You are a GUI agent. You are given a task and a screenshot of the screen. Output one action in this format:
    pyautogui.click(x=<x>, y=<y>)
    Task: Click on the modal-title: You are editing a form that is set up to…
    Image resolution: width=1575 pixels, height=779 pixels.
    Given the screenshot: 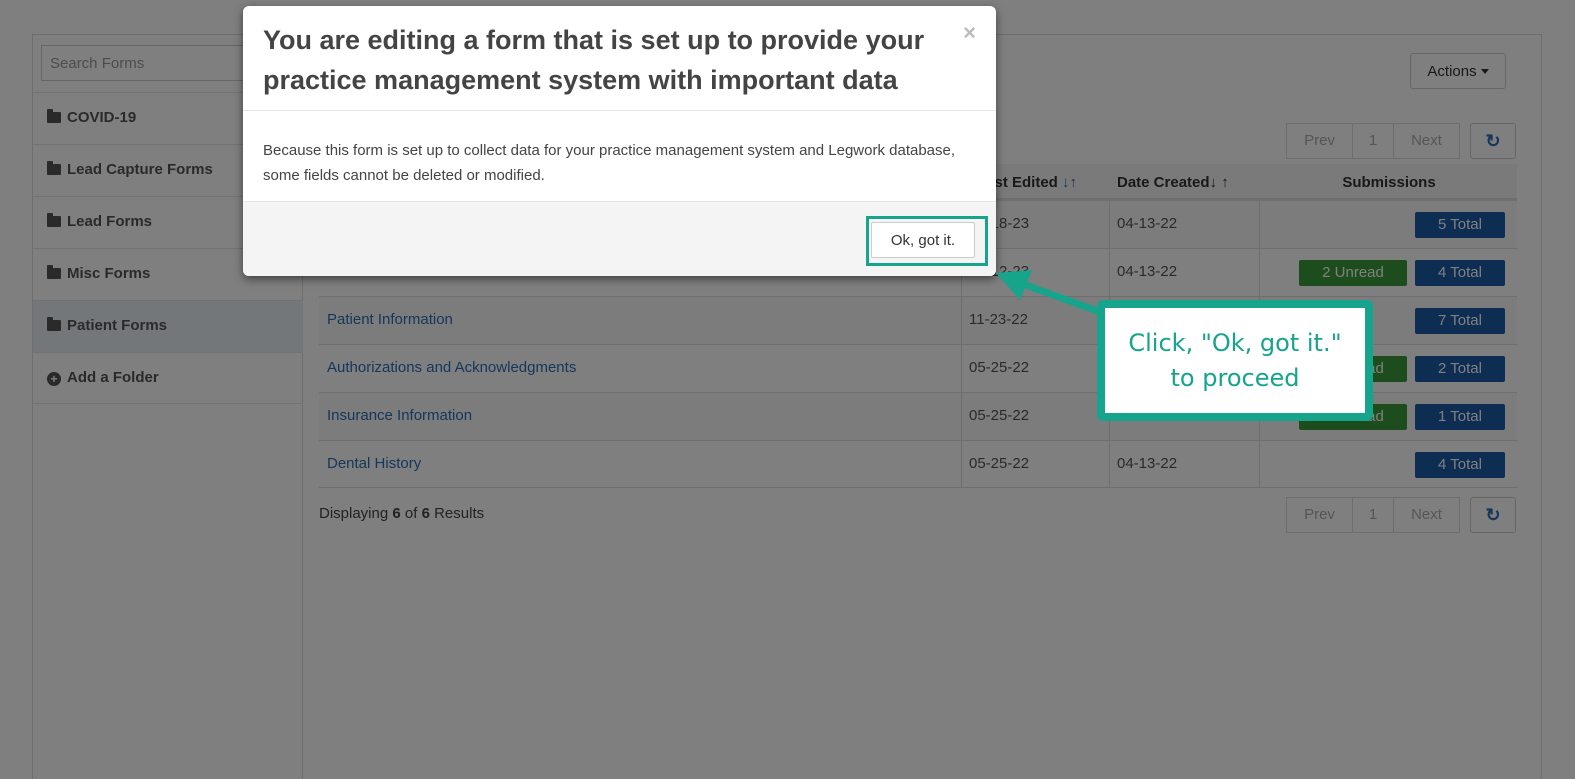 What is the action you would take?
    pyautogui.click(x=594, y=60)
    